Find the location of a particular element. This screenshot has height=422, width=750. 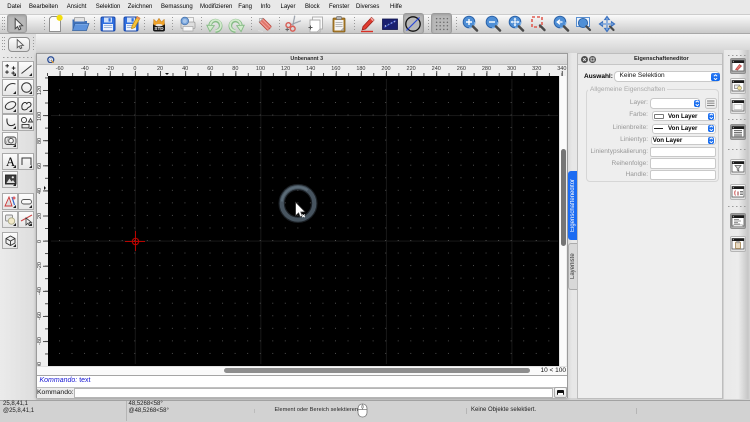

svg-text: STD is located at coordinates (159, 28).